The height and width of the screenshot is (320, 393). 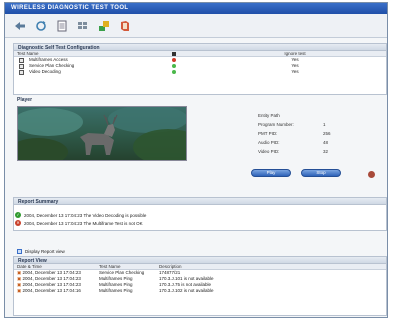 I want to click on report-view-title: Report View, so click(x=200, y=260).